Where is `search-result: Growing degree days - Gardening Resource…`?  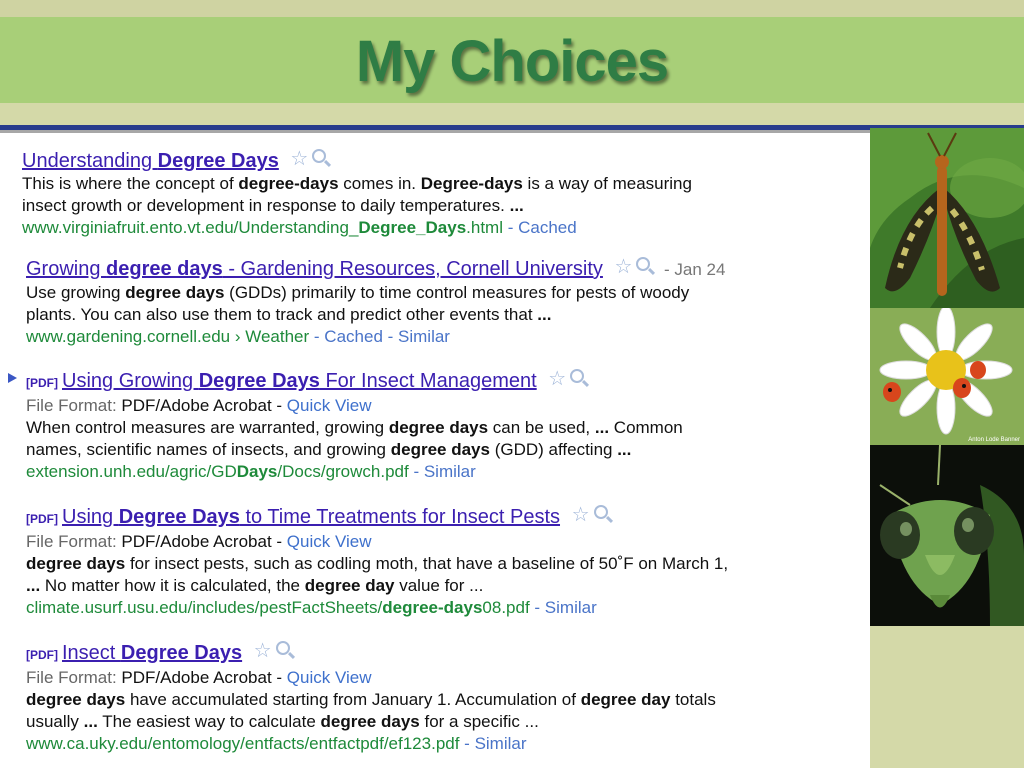 search-result: Growing degree days - Gardening Resource… is located at coordinates (448, 301).